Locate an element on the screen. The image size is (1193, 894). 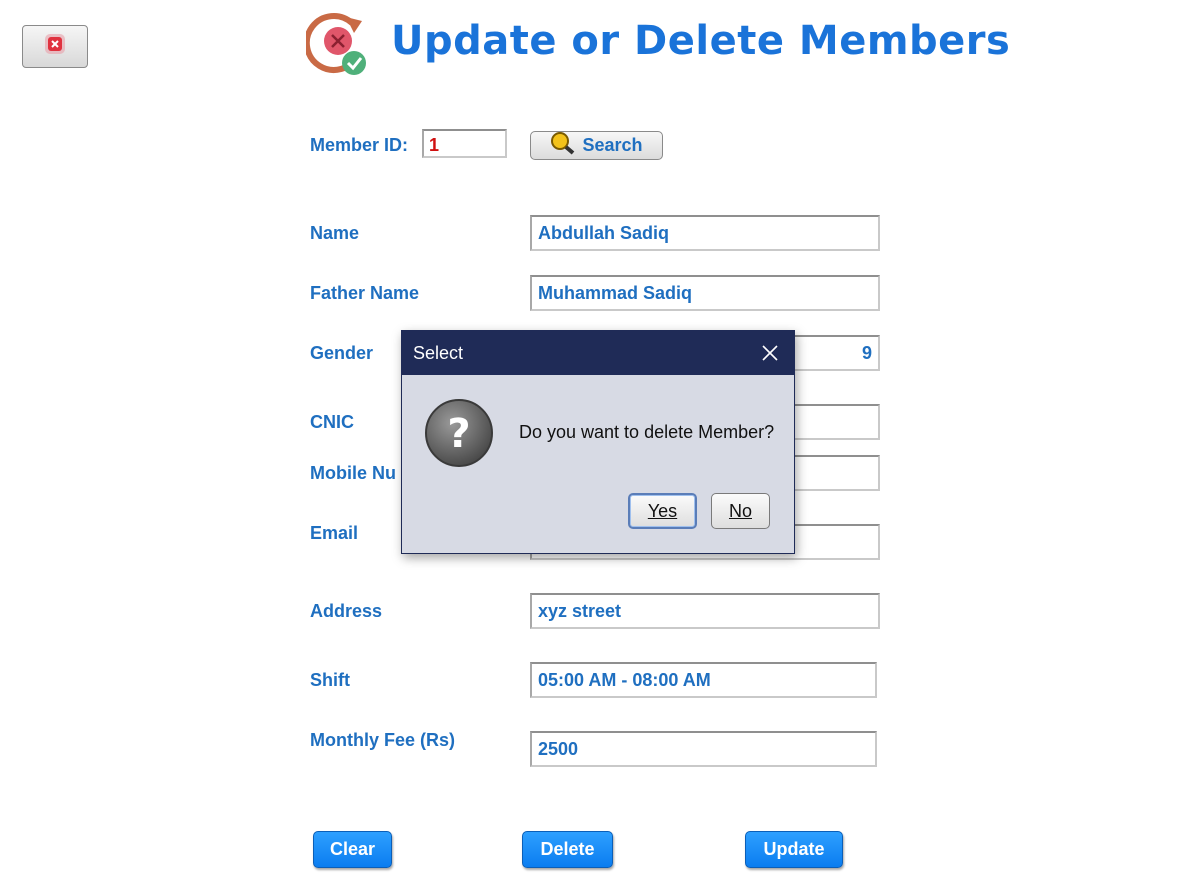
dialog-message: Do you want to delete Member? is located at coordinates (647, 432).